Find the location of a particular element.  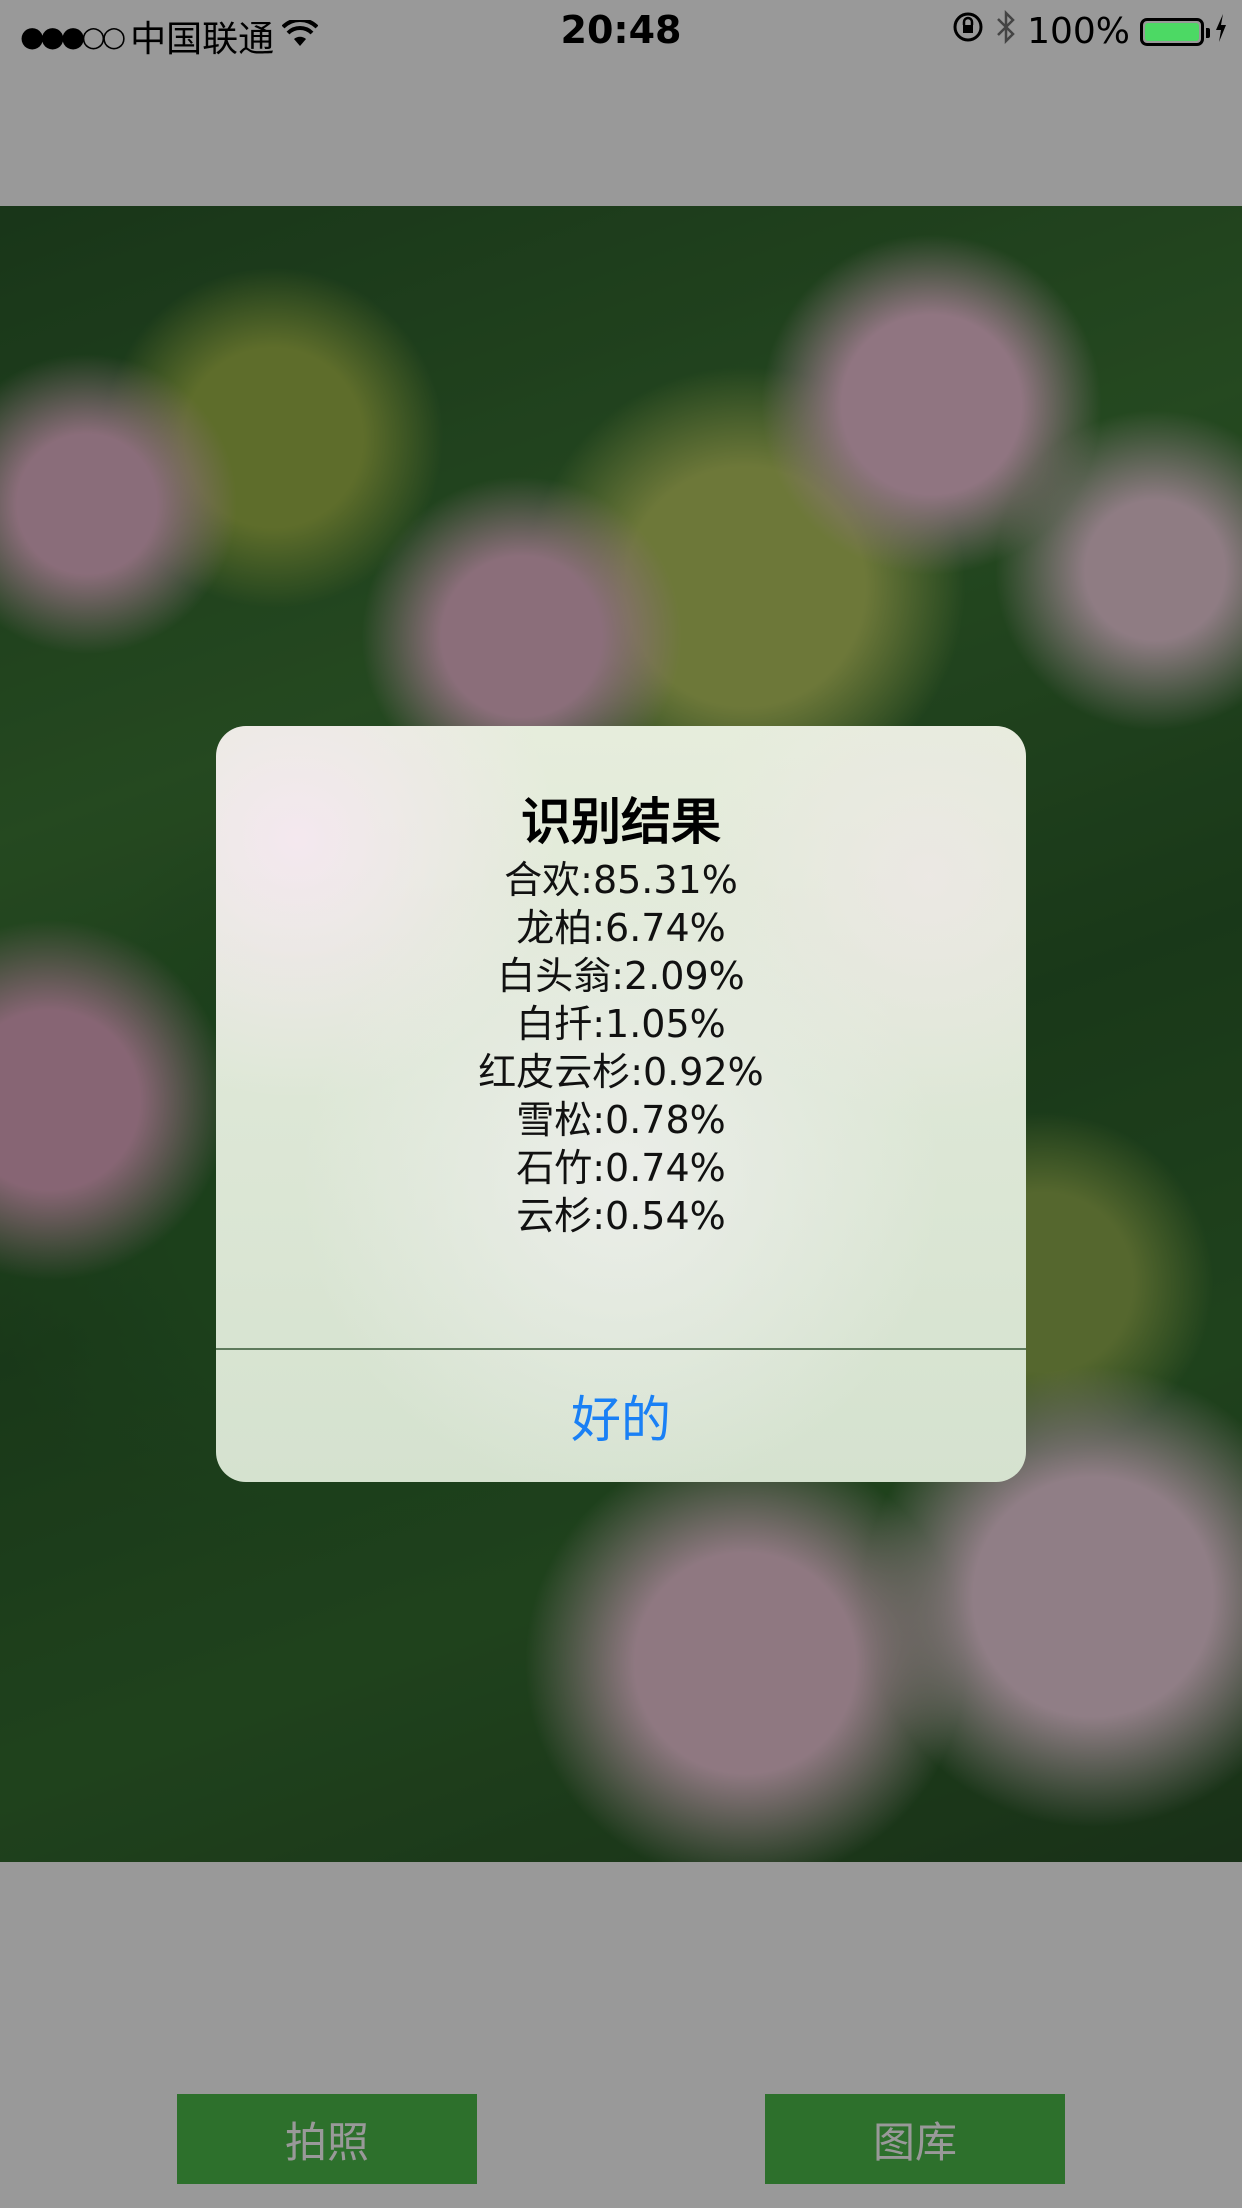

camera-button: 拍照 is located at coordinates (327, 2139).